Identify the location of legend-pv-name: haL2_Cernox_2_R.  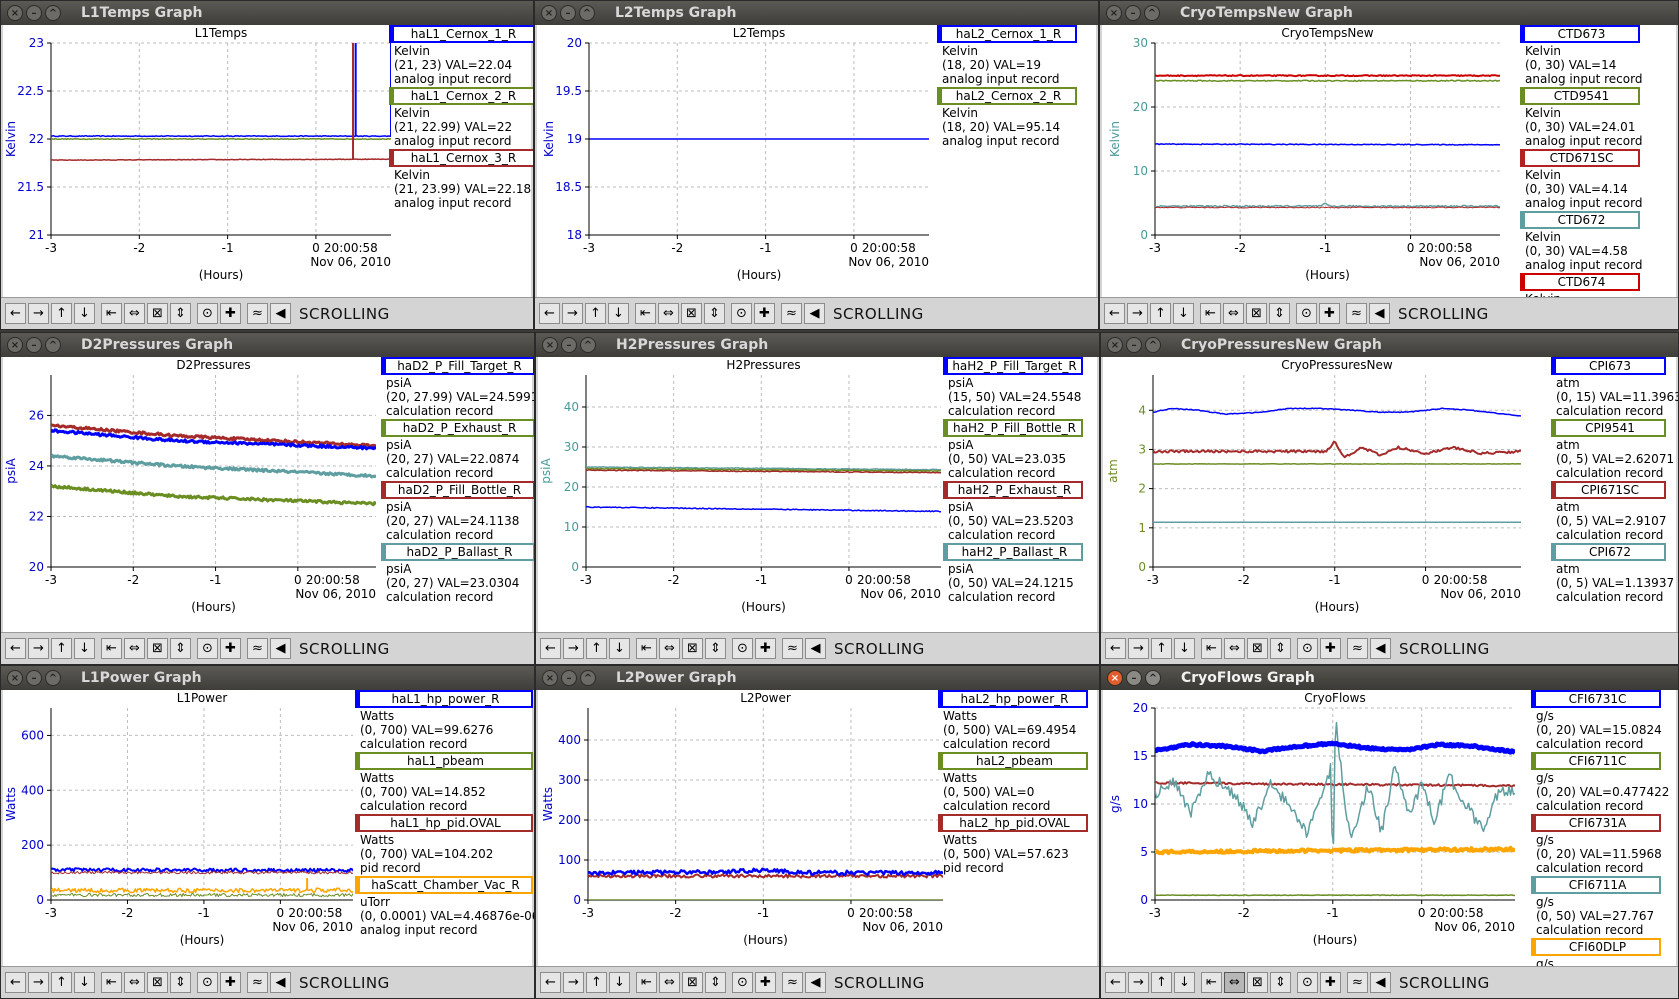
(1007, 96).